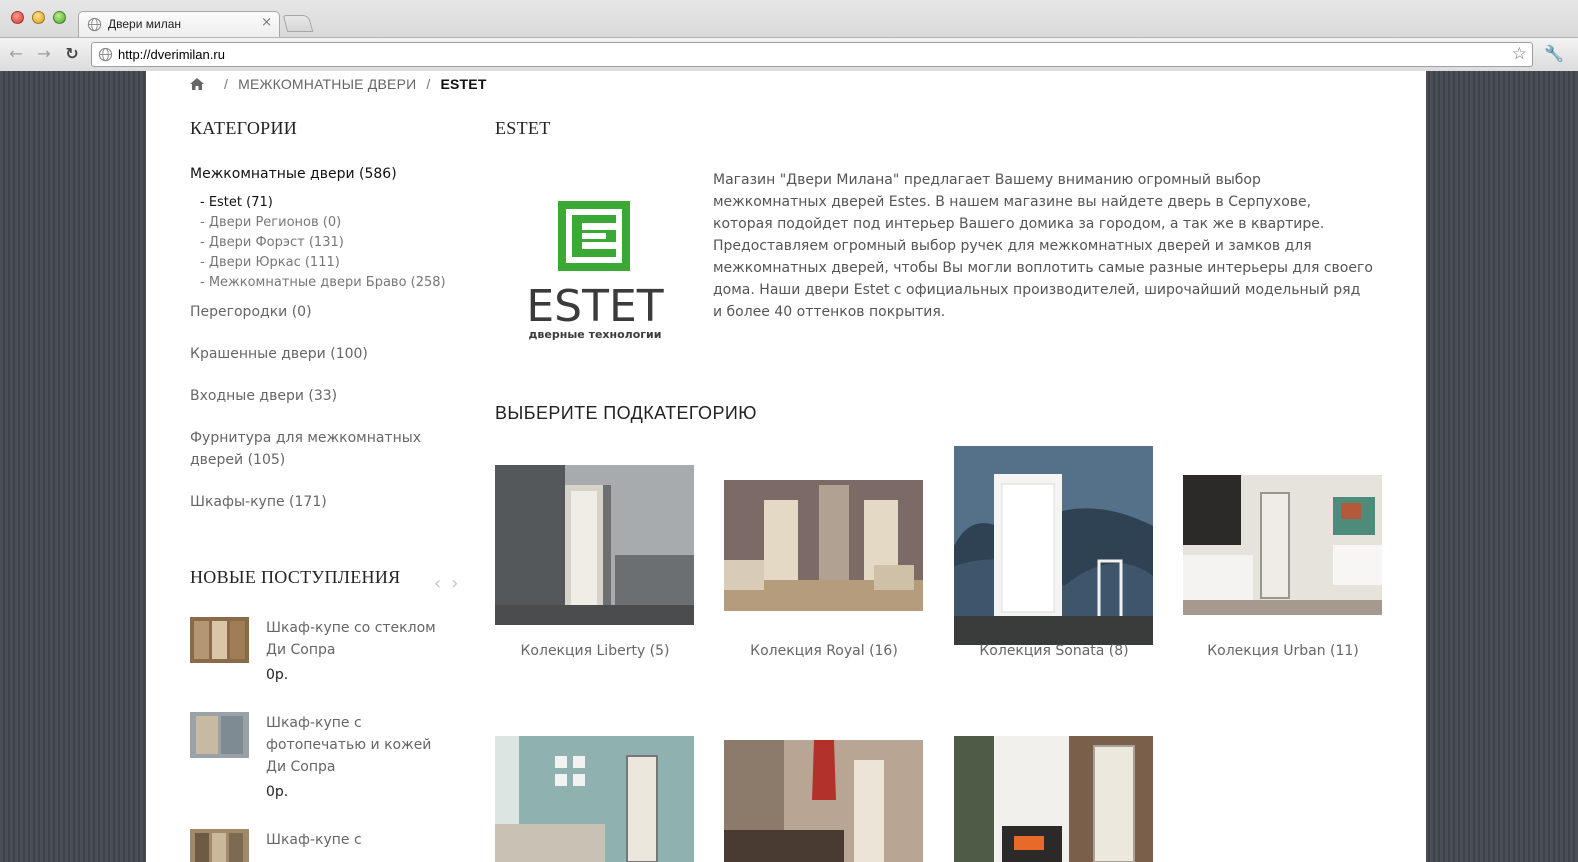 The image size is (1578, 862). What do you see at coordinates (1054, 651) in the screenshot?
I see `collection-label: Колекция Sonata (8)` at bounding box center [1054, 651].